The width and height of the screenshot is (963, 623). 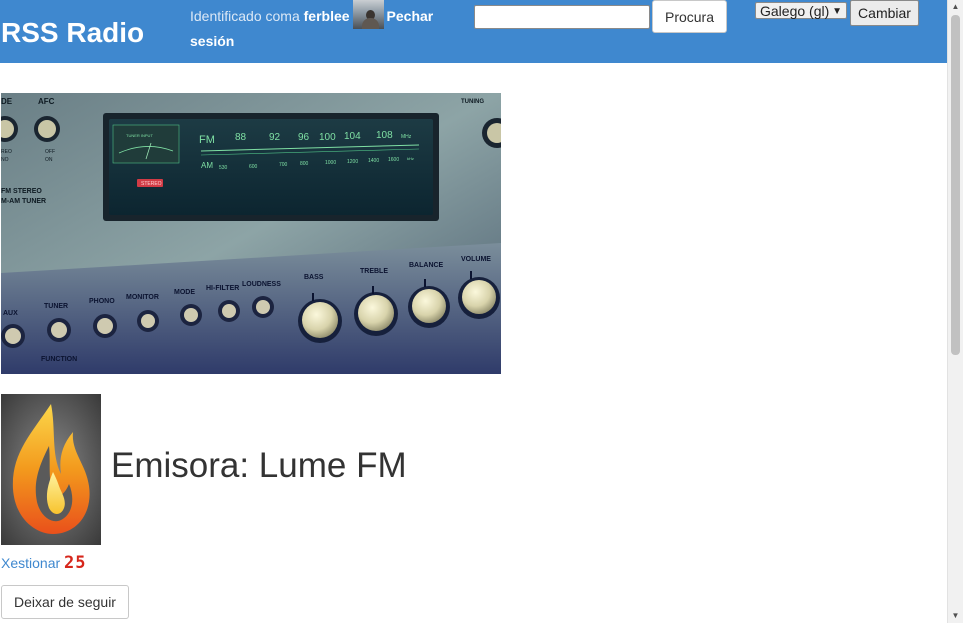 What do you see at coordinates (50, 152) in the screenshot?
I see `banner-switch-off: OFF` at bounding box center [50, 152].